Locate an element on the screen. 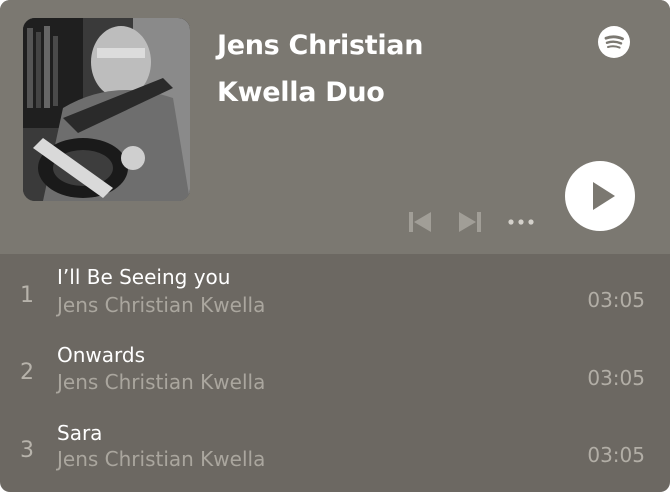  track-number: 1 is located at coordinates (27, 295).